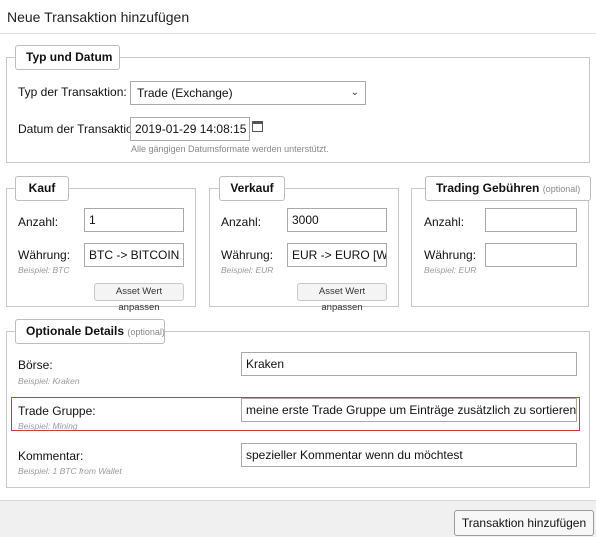  What do you see at coordinates (38, 222) in the screenshot?
I see `kauf-amount-label: Anzahl:` at bounding box center [38, 222].